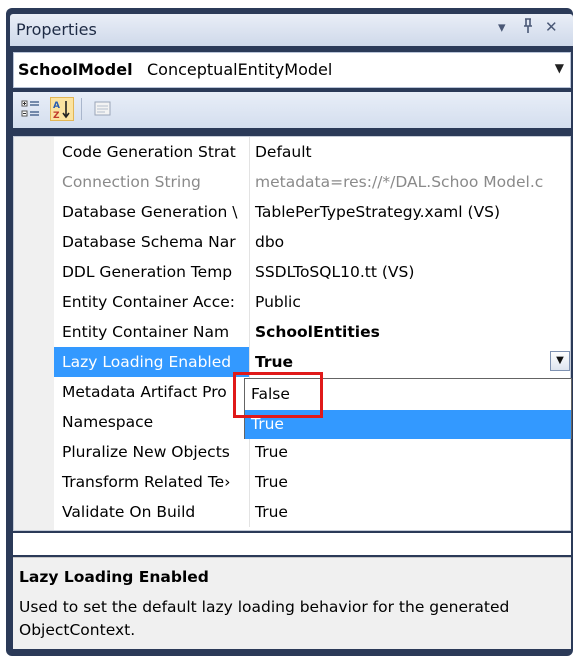 The height and width of the screenshot is (662, 579). Describe the element at coordinates (56, 106) in the screenshot. I see `svg-text: A` at that location.